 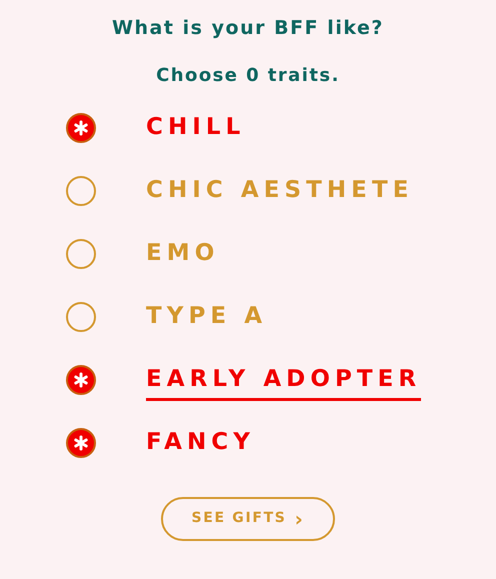 What do you see at coordinates (183, 256) in the screenshot?
I see `trait-label: EMO` at bounding box center [183, 256].